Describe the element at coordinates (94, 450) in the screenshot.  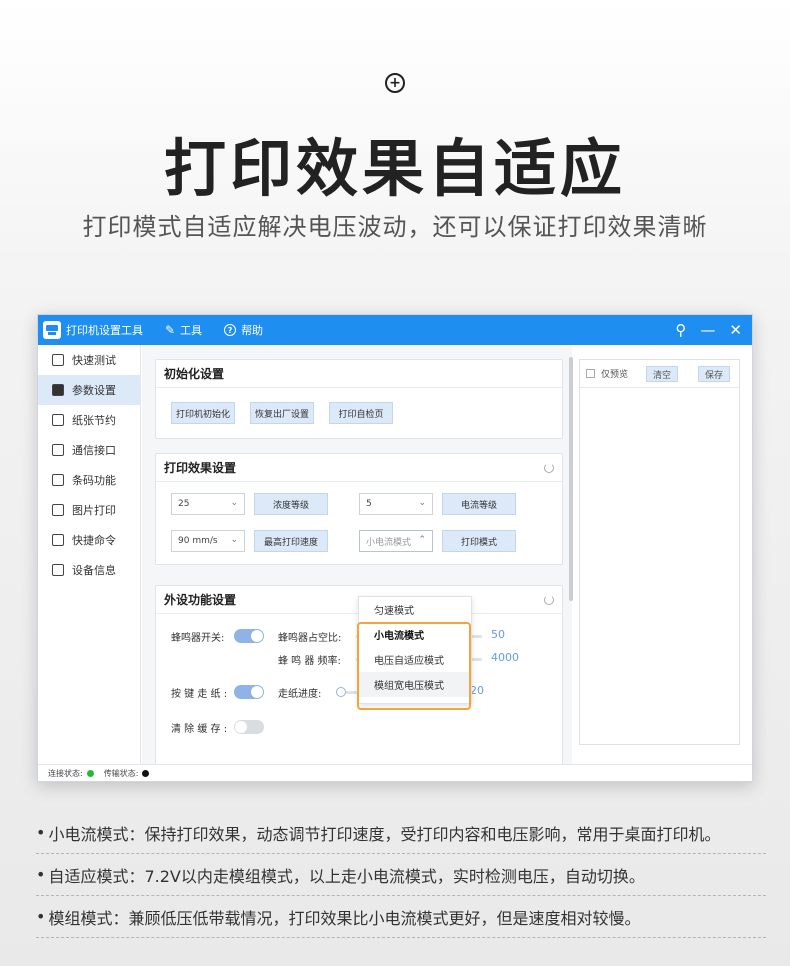
I see `sidebar-item-label: 通信接口` at that location.